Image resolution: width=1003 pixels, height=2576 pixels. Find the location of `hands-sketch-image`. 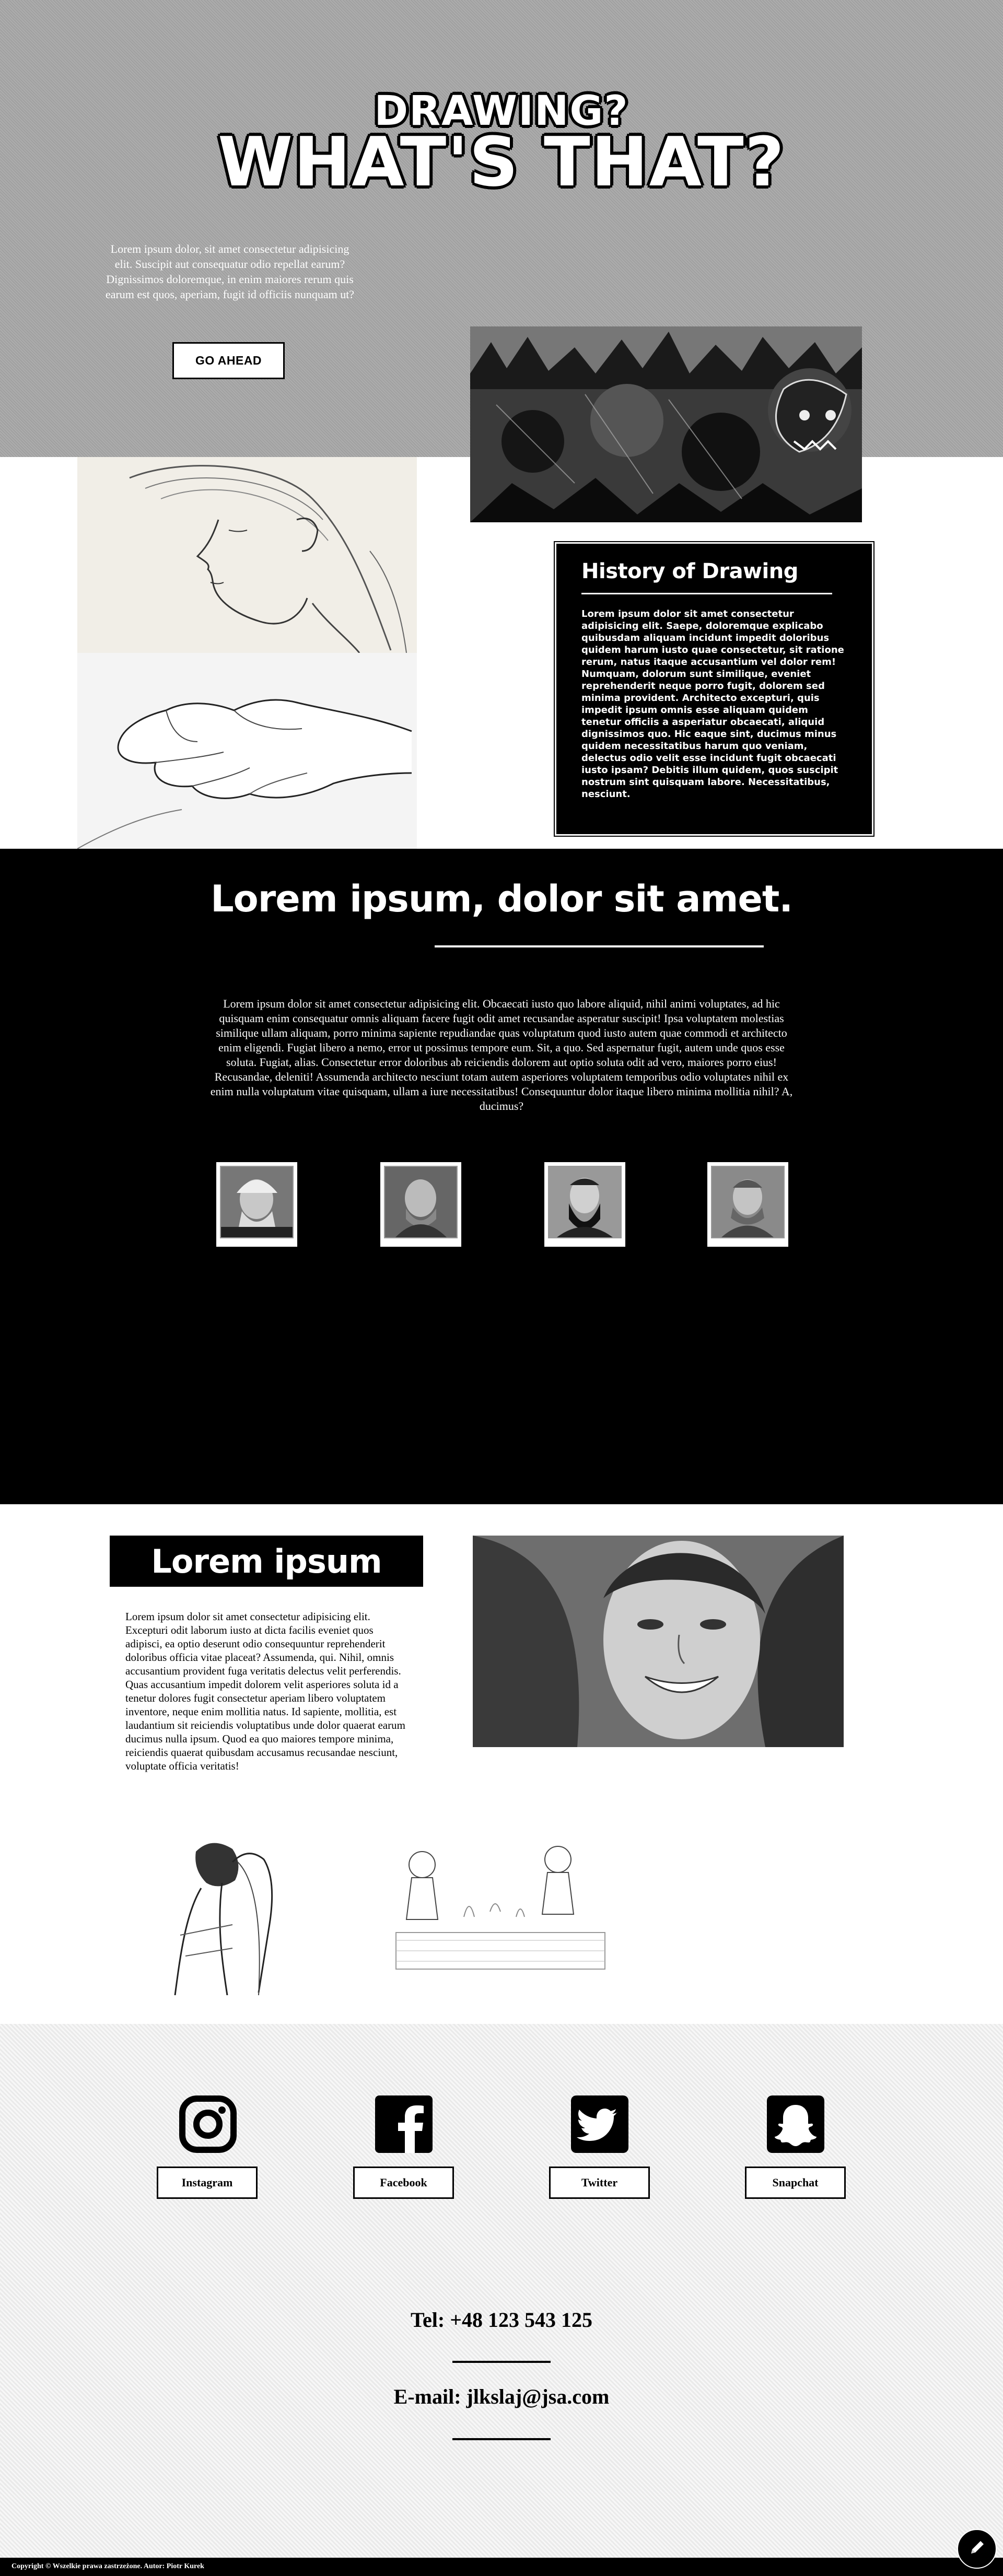

hands-sketch-image is located at coordinates (247, 751).